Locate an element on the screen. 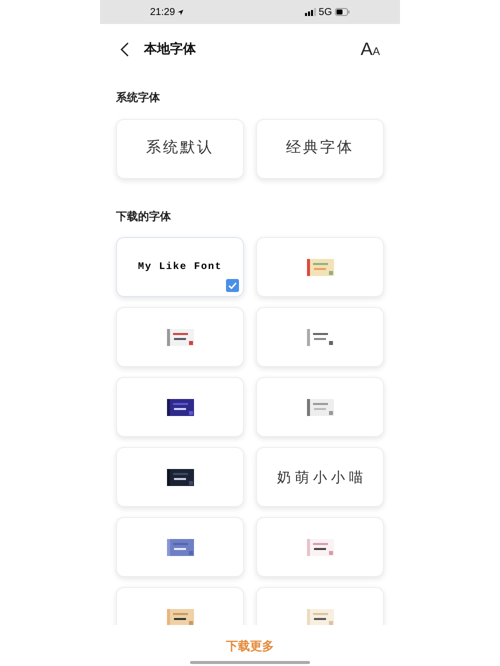  font-name: 系统默认 is located at coordinates (180, 148).